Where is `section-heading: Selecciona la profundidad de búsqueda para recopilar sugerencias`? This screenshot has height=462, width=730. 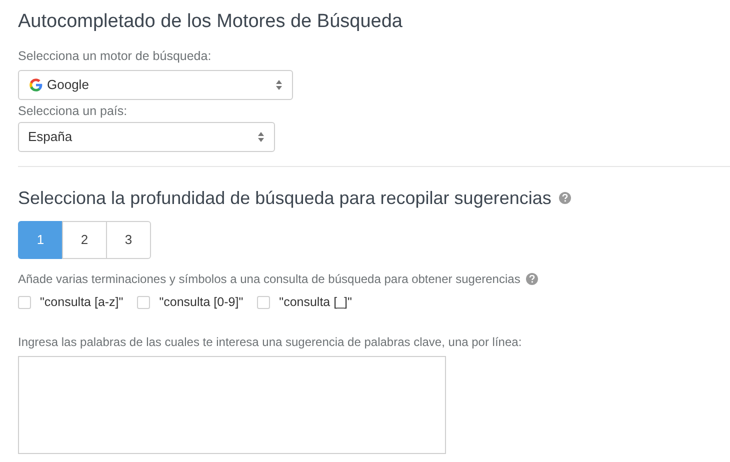
section-heading: Selecciona la profundidad de búsqueda para recopilar sugerencias is located at coordinates (285, 198).